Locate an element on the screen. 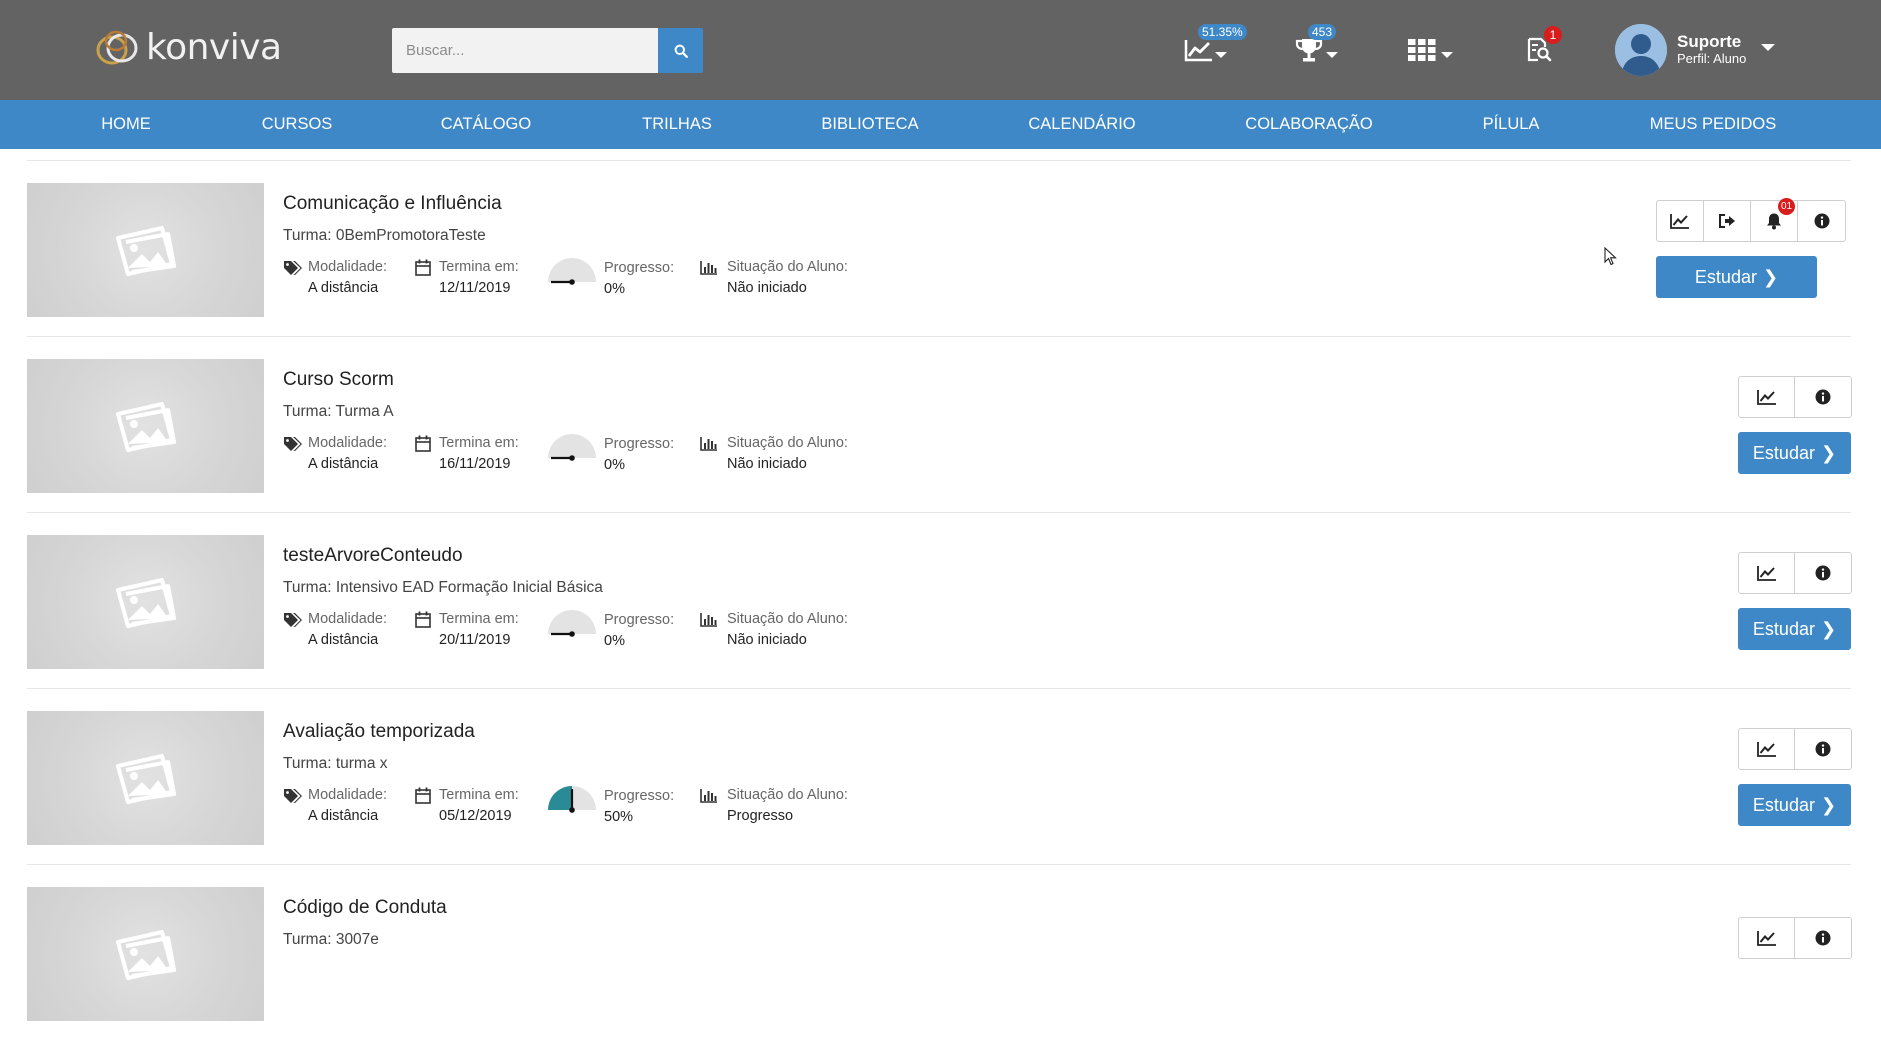  course-title: Curso Scorm is located at coordinates (338, 380).